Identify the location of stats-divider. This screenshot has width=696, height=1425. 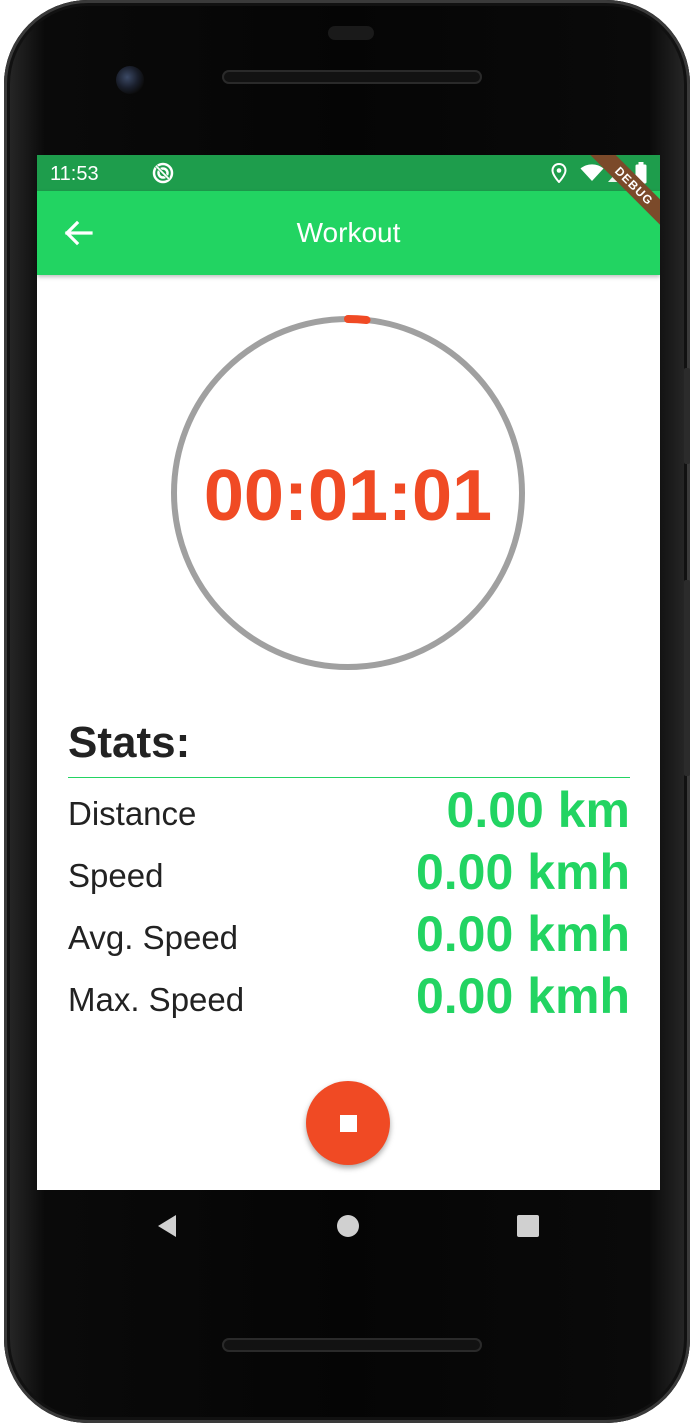
(349, 777).